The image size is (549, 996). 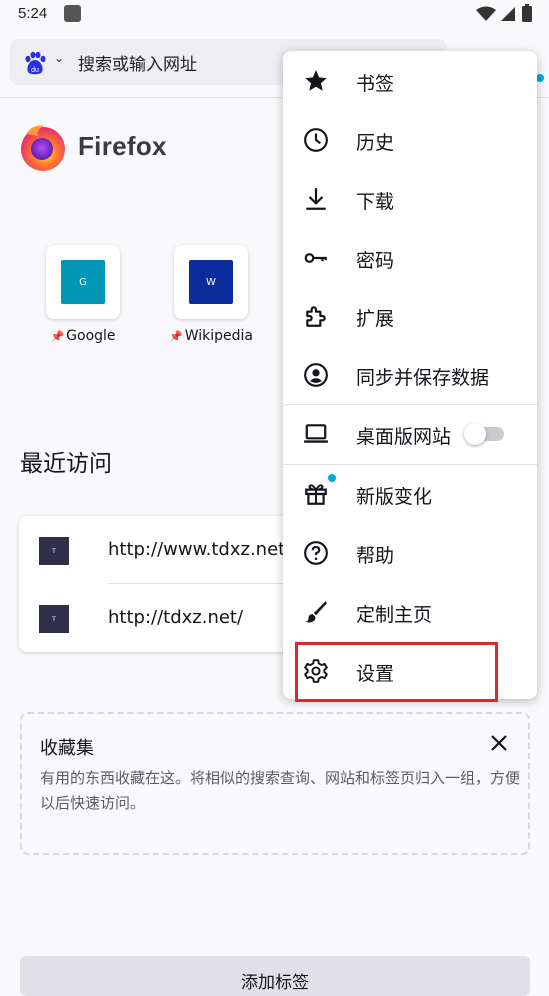 I want to click on menu-notification-dot, so click(x=540, y=78).